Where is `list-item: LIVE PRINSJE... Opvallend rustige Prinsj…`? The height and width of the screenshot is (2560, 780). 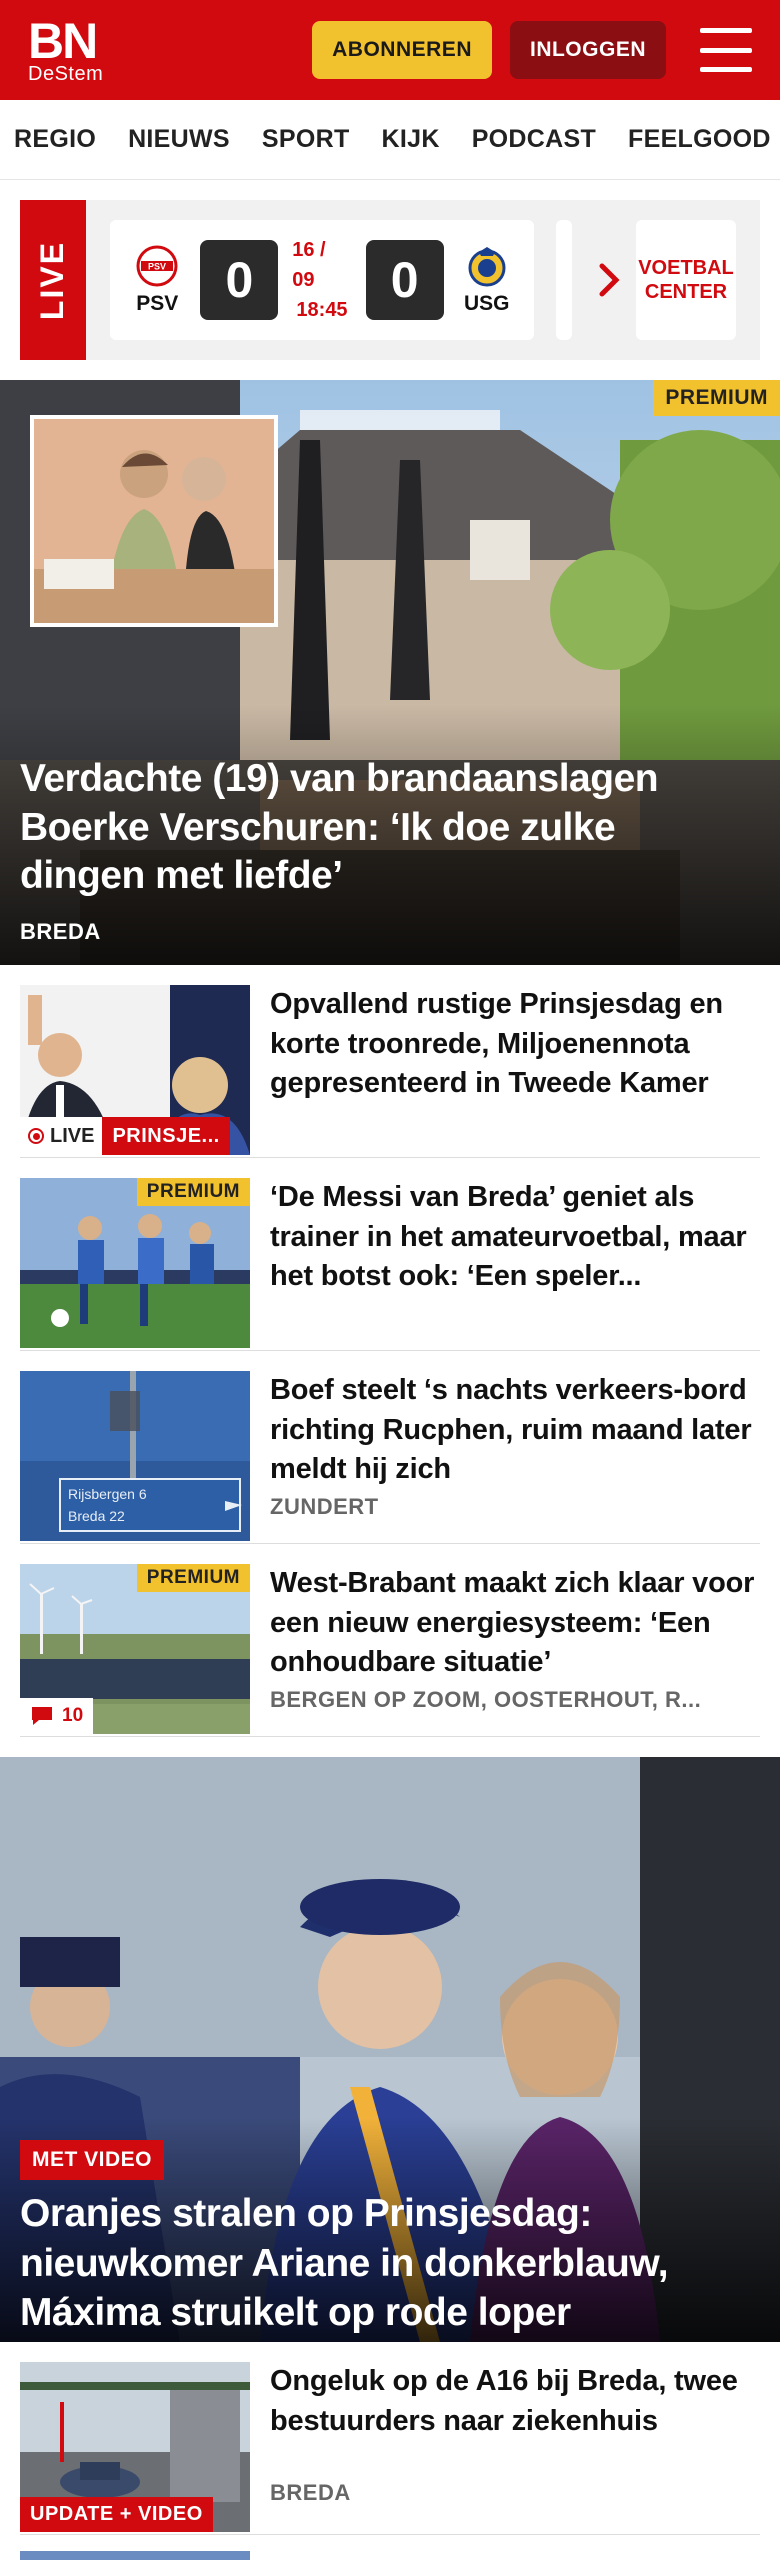
list-item: LIVE PRINSJE... Opvallend rustige Prinsj… is located at coordinates (390, 1061).